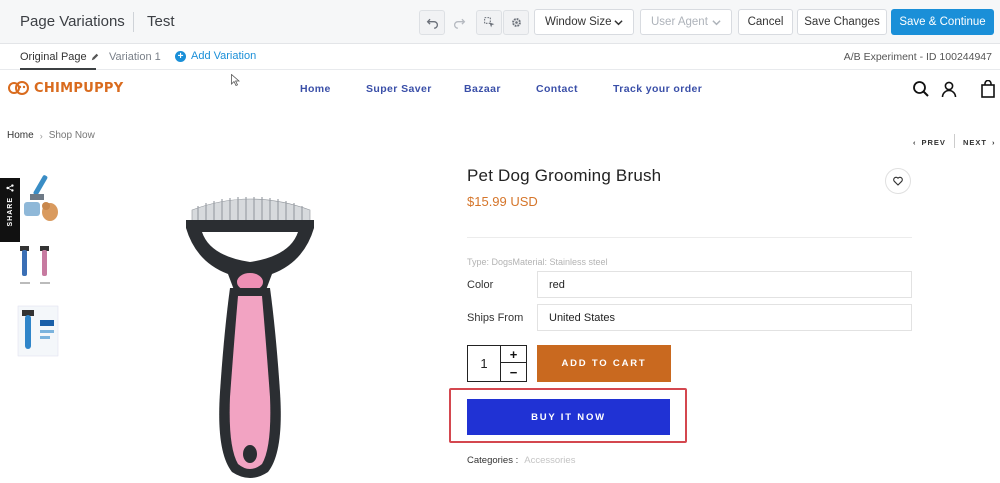  I want to click on nav-bazaar: Bazaar, so click(482, 89).